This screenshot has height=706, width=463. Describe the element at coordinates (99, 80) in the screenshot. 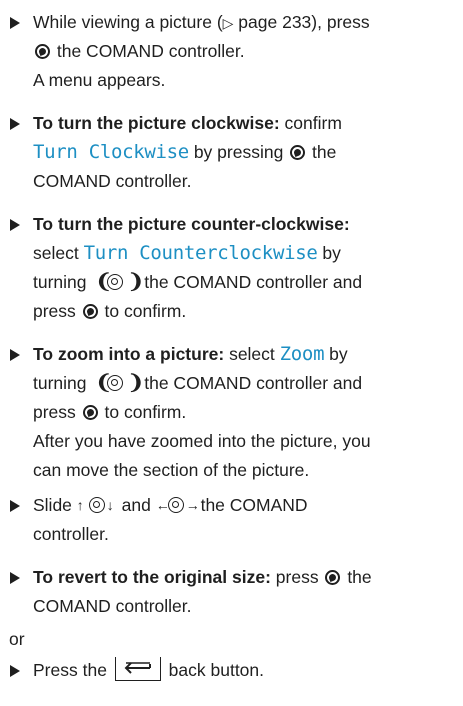

I see `step-result: A menu appears.` at that location.